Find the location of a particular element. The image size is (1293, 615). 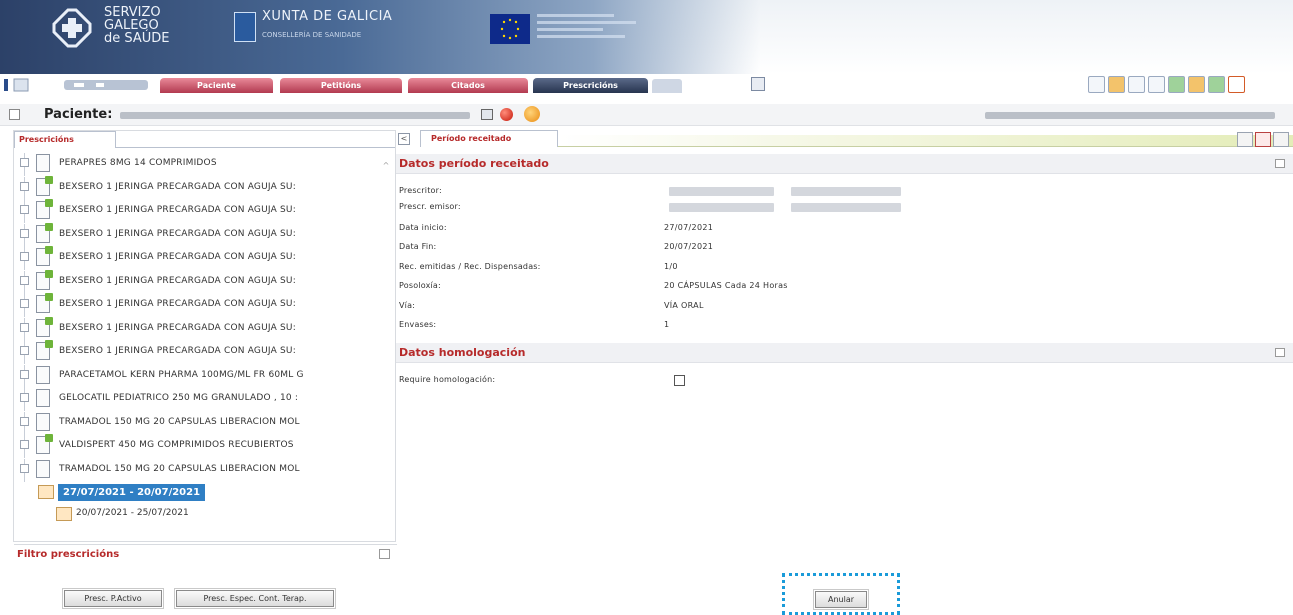

period-label-selected: 27/07/2021 - 20/07/2021 is located at coordinates (132, 492).